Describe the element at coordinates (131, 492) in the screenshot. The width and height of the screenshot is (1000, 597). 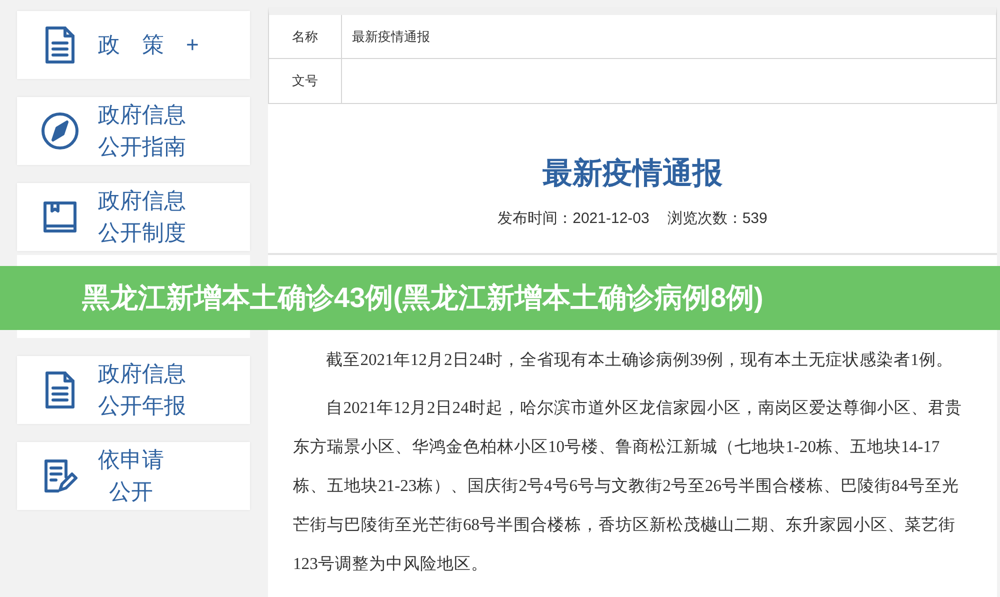
I see `sidebar-item-label: 公开` at that location.